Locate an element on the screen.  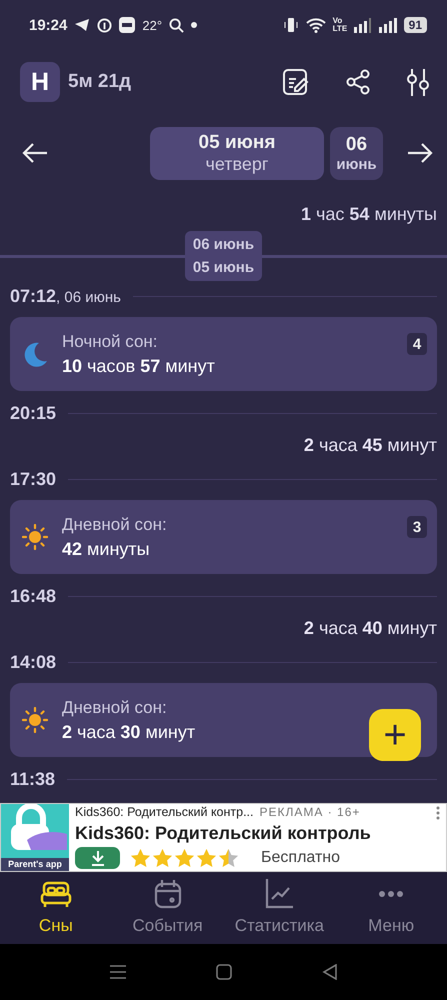
home-button is located at coordinates (224, 972).